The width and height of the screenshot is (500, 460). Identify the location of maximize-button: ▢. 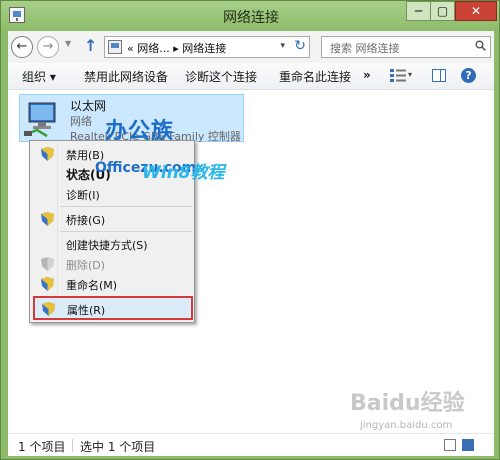
(443, 11).